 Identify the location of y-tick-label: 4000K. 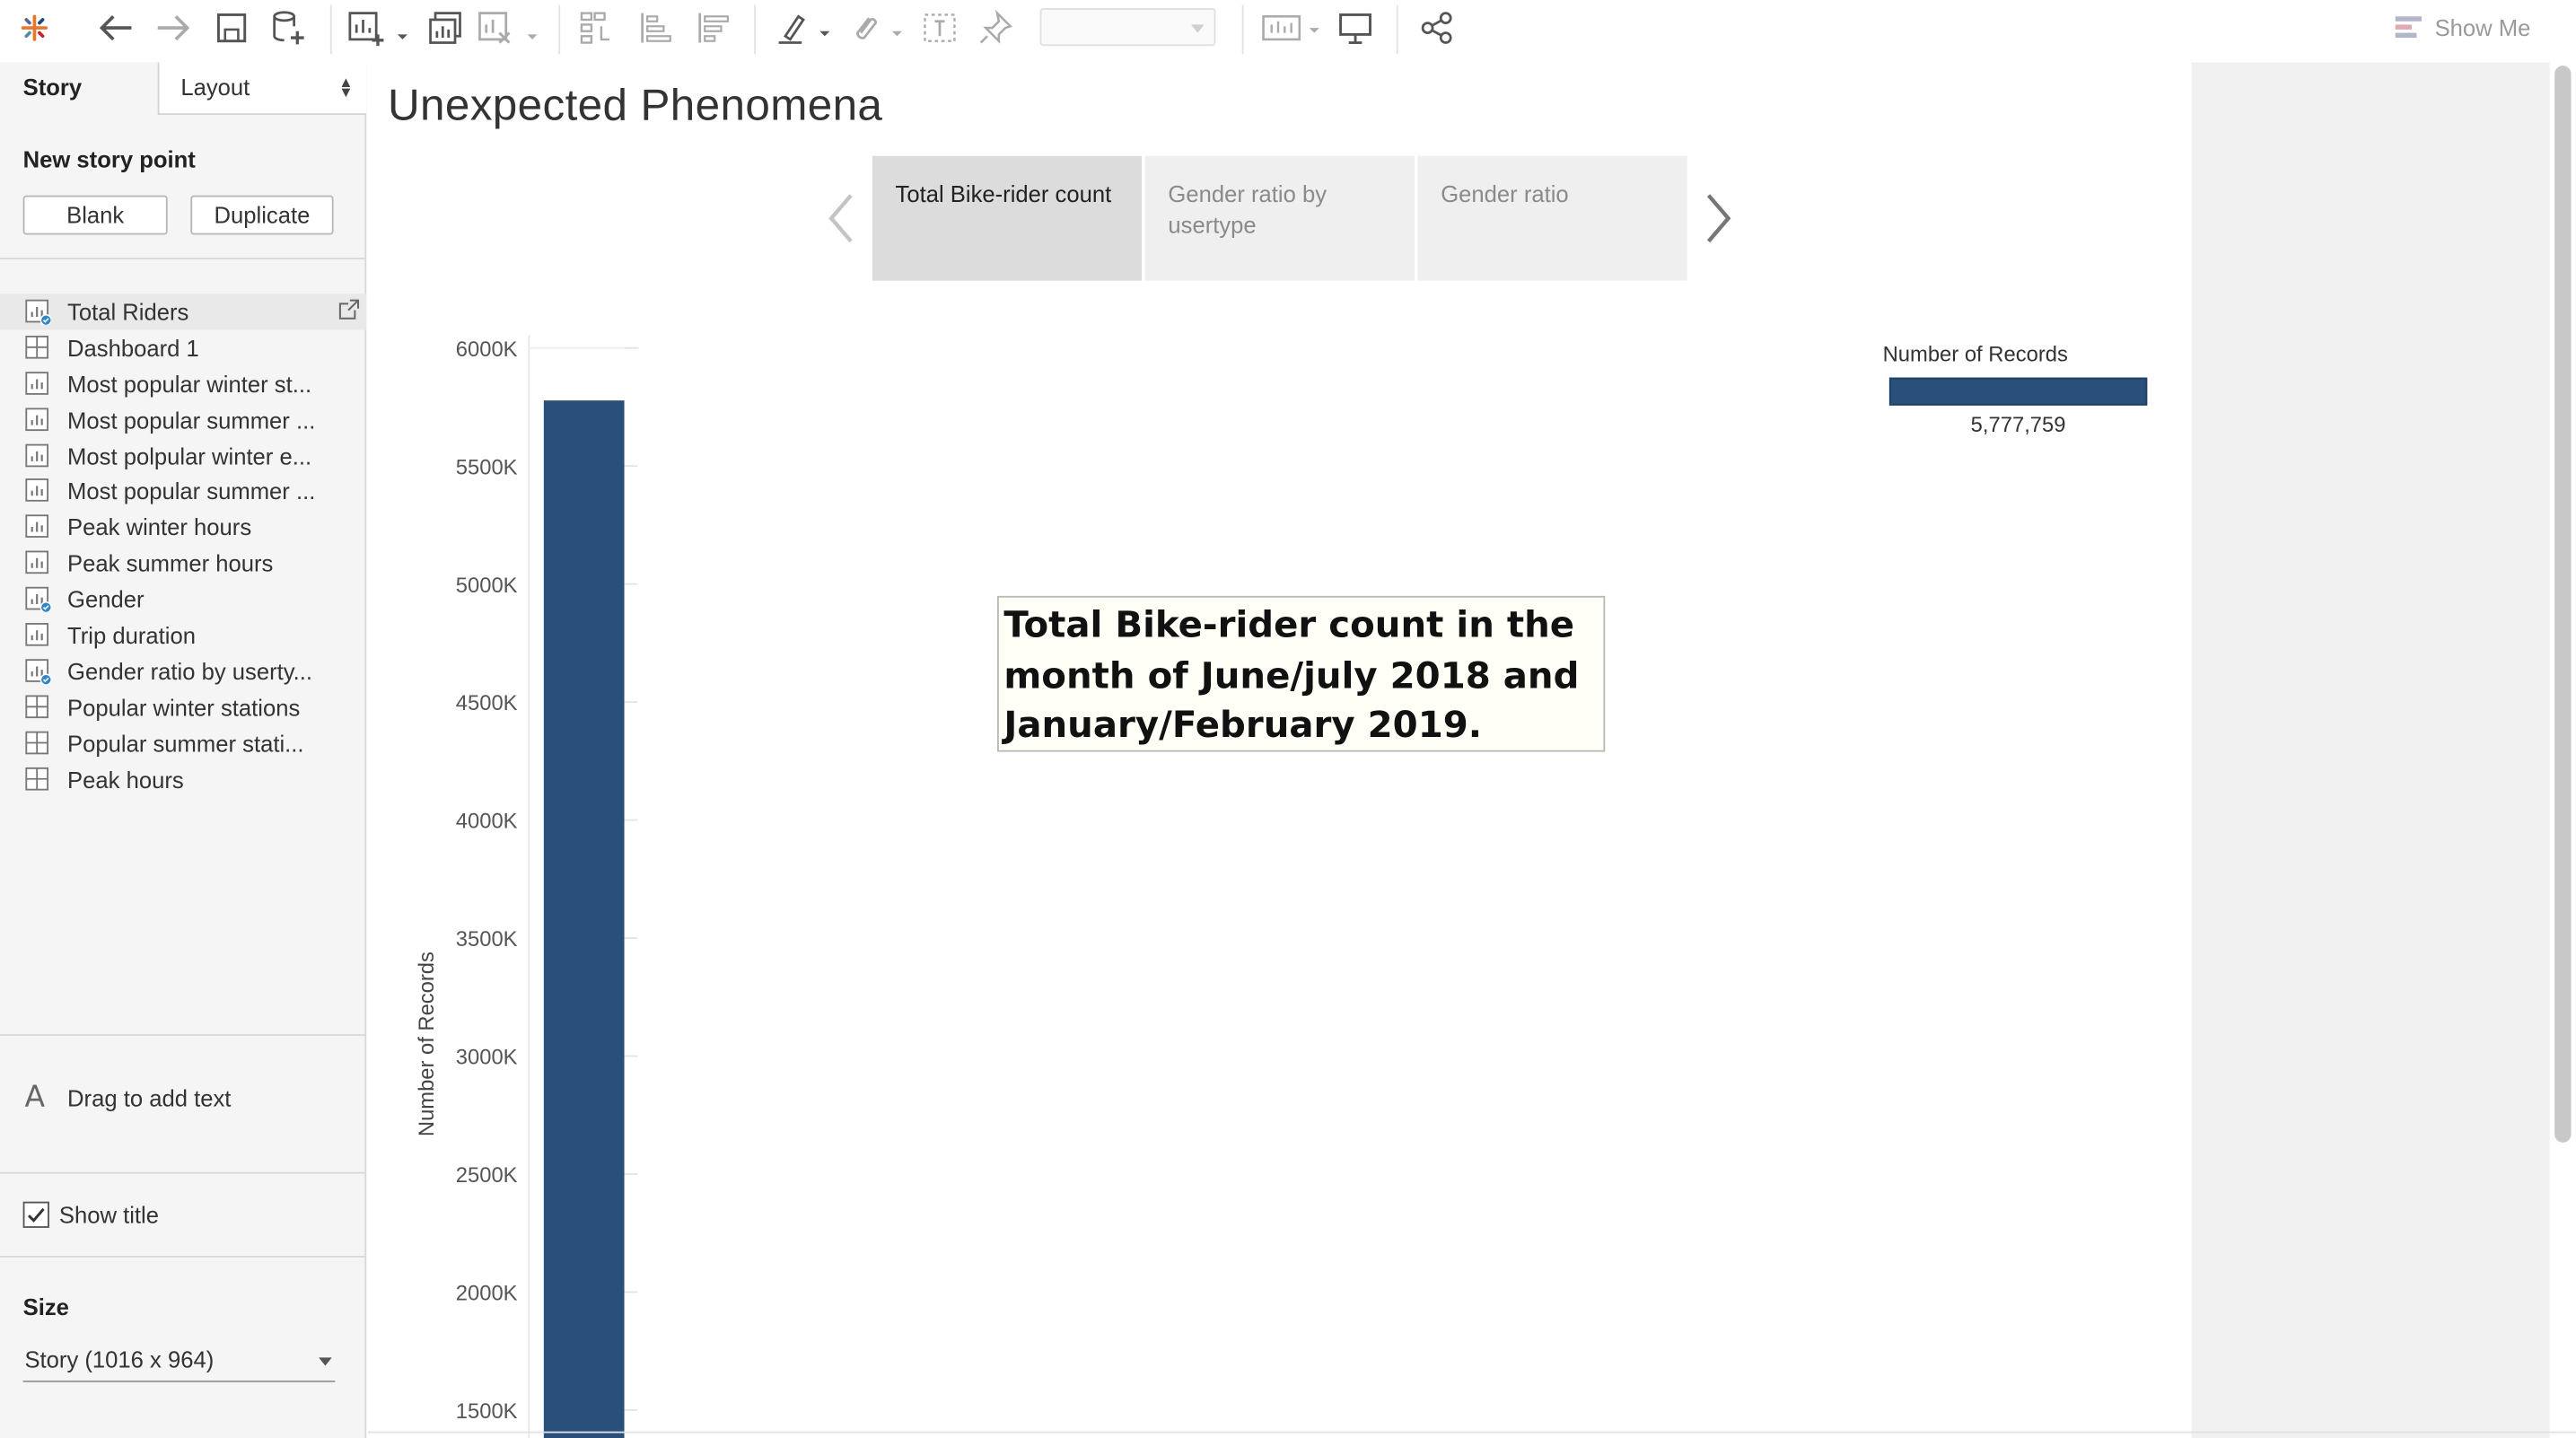
(487, 822).